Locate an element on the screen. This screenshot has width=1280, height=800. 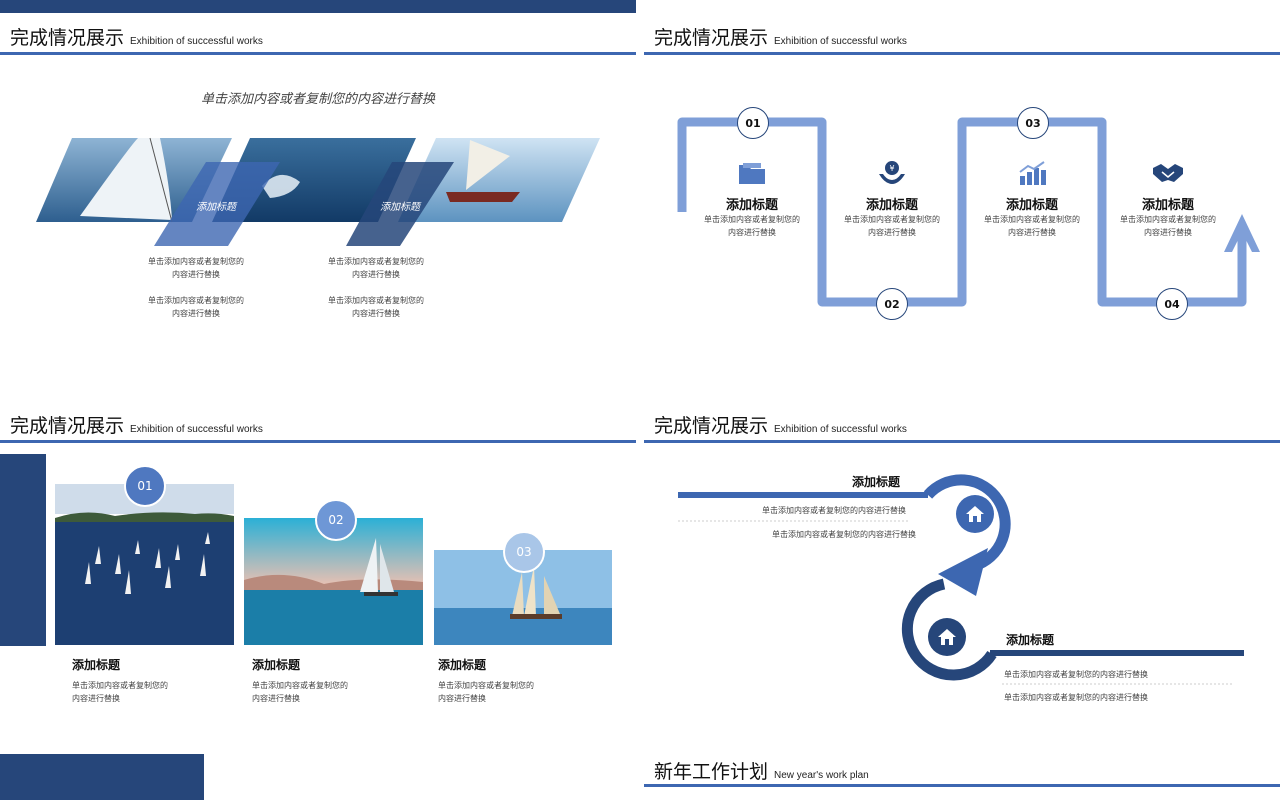
overlay-title-1: 添加标题 is located at coordinates (216, 207).